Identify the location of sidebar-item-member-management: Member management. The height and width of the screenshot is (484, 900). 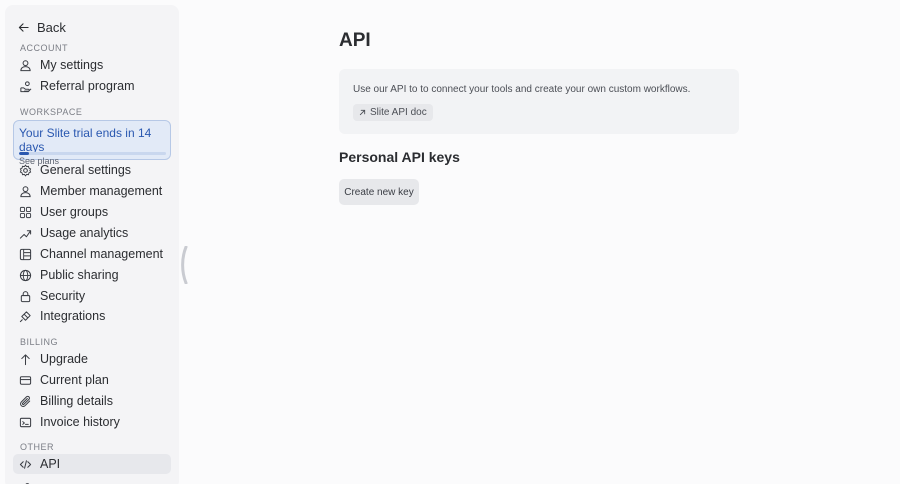
(92, 191).